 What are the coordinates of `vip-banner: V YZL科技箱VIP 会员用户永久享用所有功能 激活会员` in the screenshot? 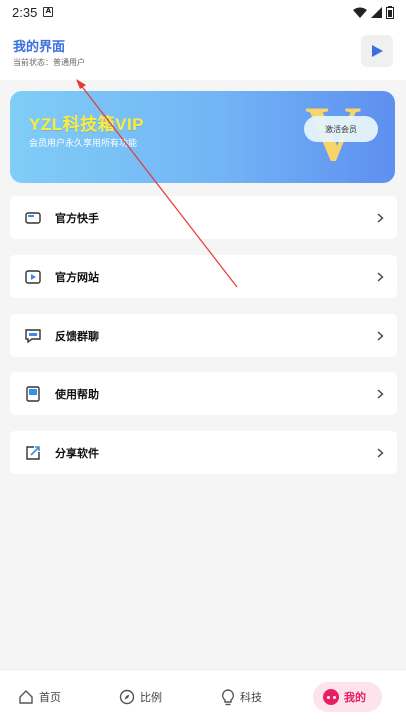 It's located at (202, 137).